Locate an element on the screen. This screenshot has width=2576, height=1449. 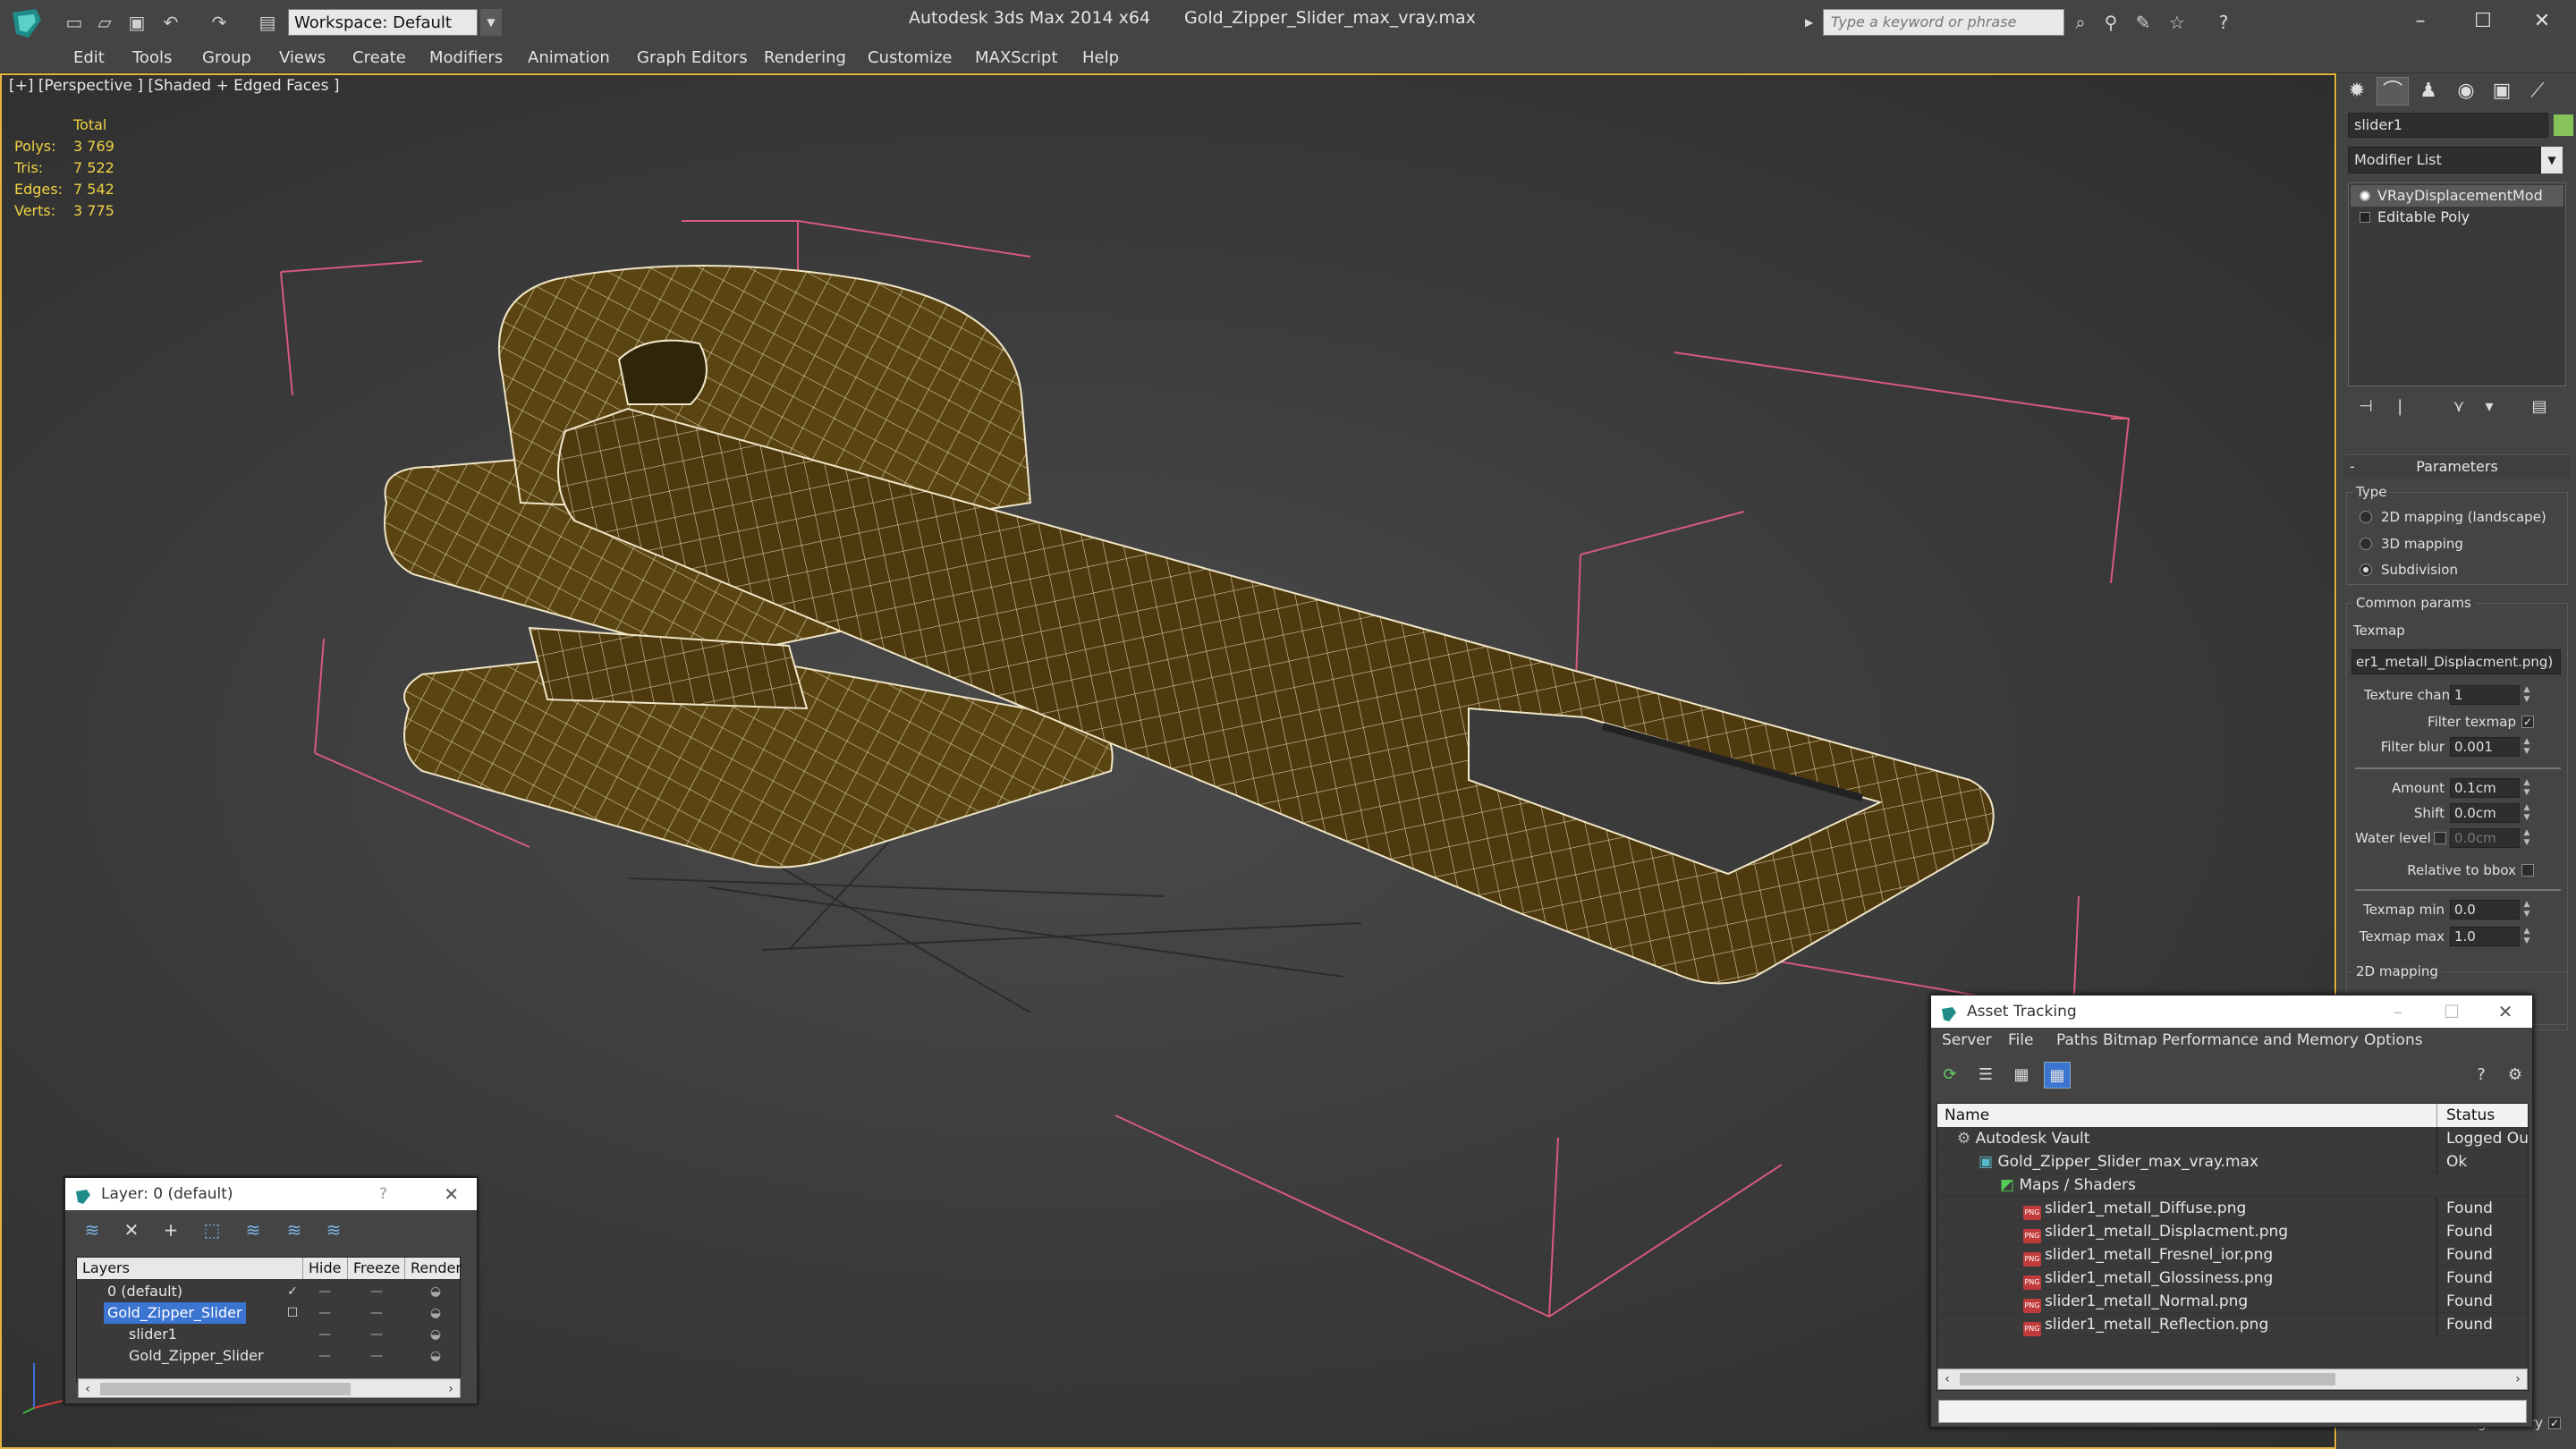
menu-help: Help is located at coordinates (1100, 58).